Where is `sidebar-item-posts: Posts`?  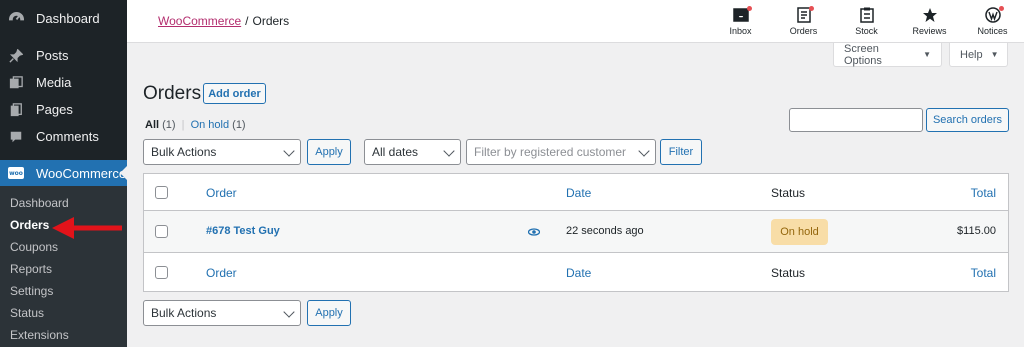
sidebar-item-posts: Posts is located at coordinates (63, 55).